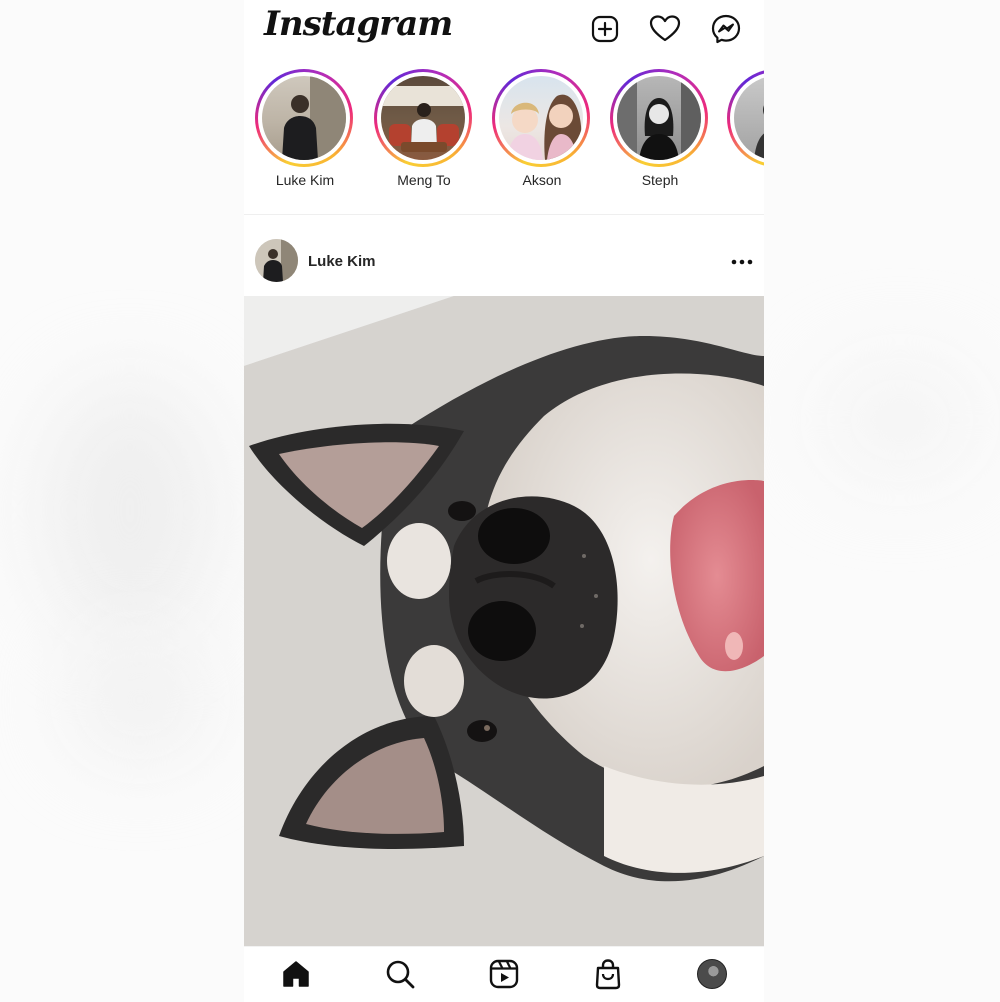 The image size is (1000, 1002). Describe the element at coordinates (743, 180) in the screenshot. I see `story-username: S` at that location.